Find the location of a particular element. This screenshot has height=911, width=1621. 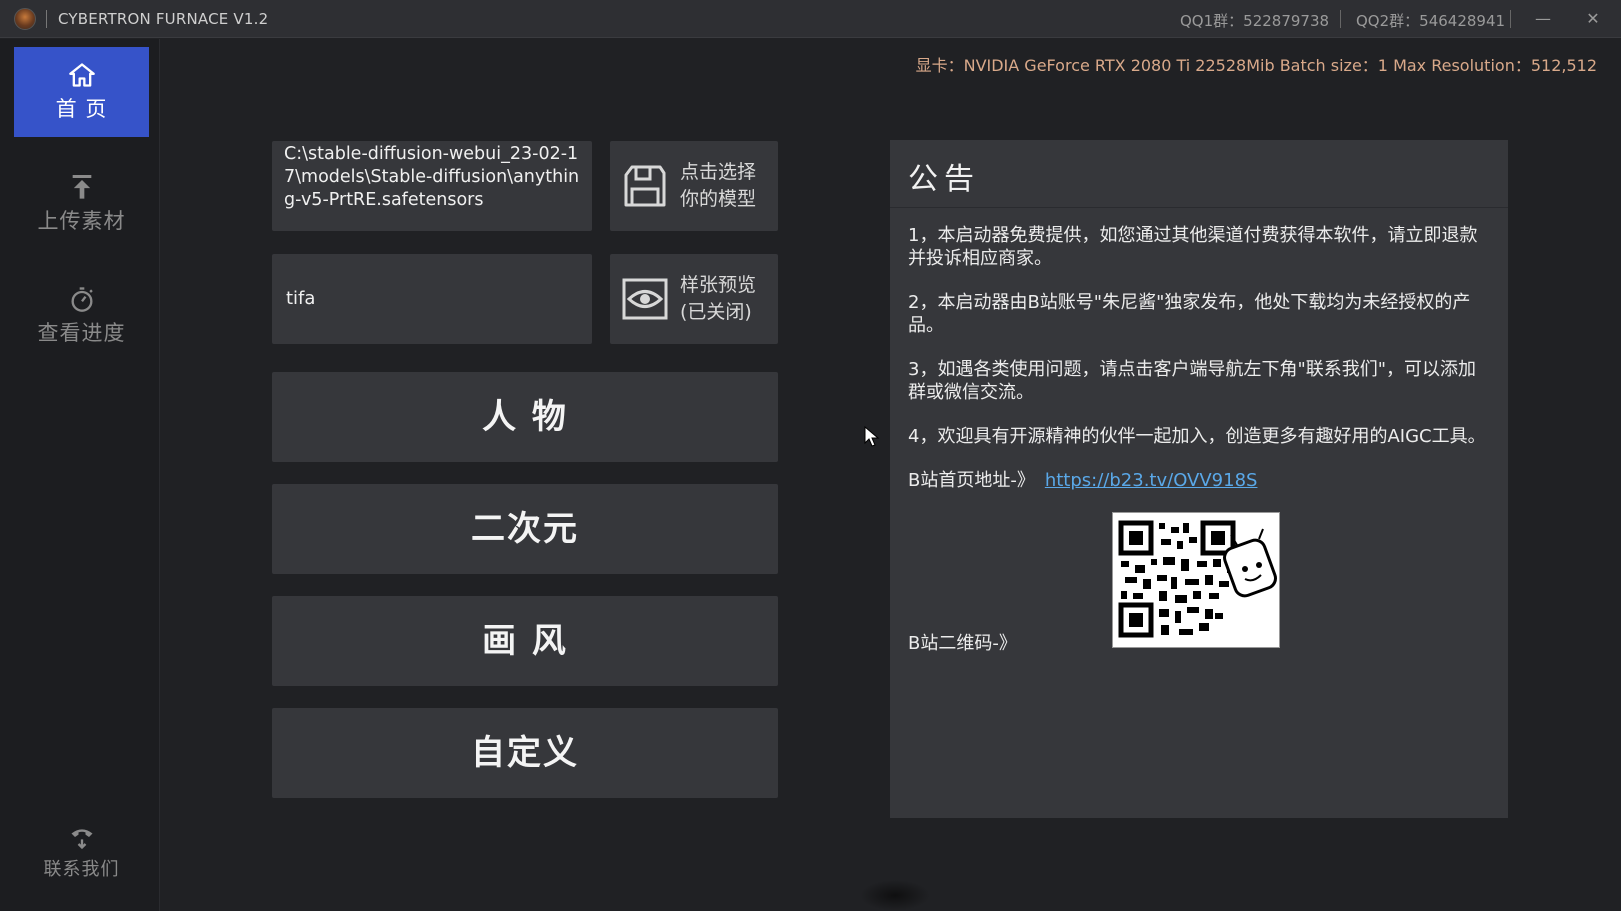

minimize-button: — is located at coordinates (1543, 19).